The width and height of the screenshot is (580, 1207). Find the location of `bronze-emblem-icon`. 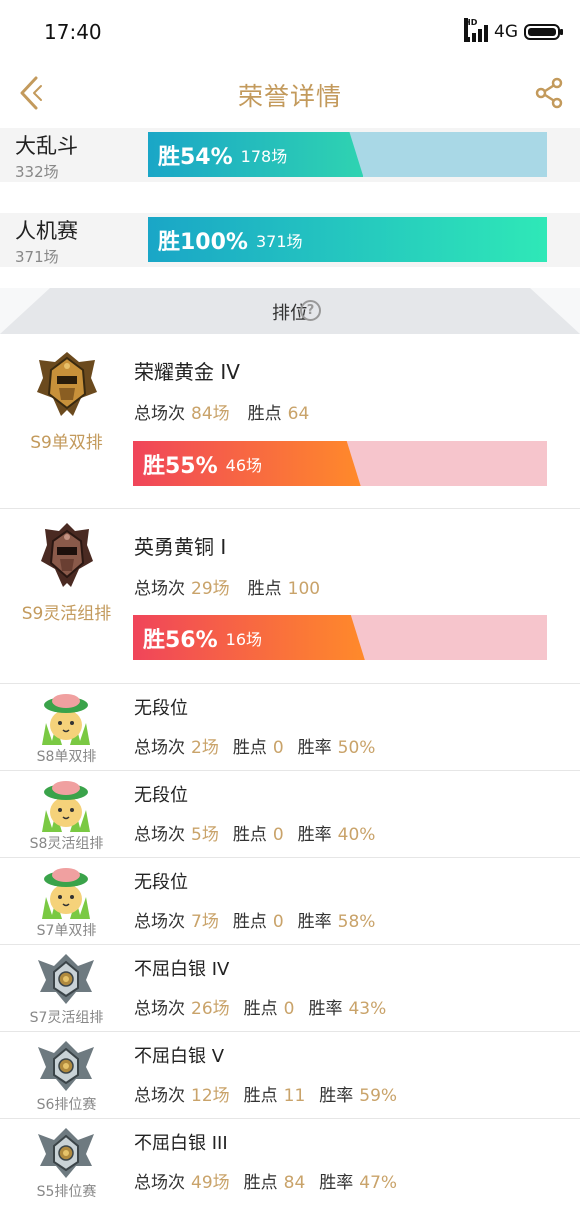

bronze-emblem-icon is located at coordinates (67, 556).